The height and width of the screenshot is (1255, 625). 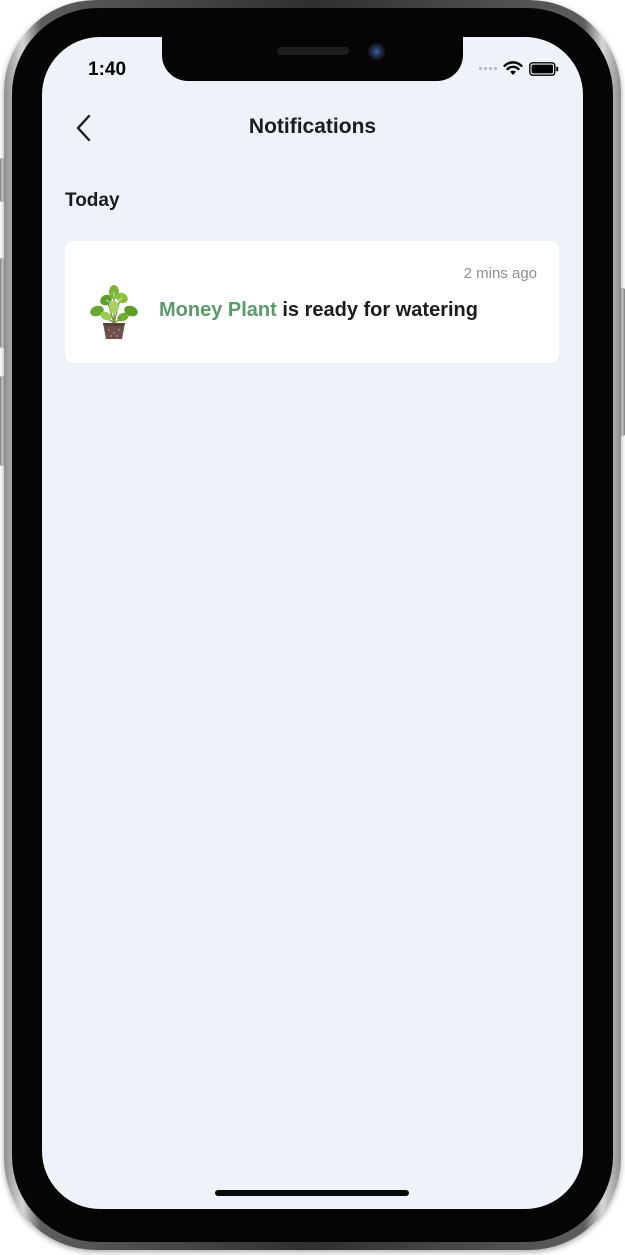 What do you see at coordinates (312, 126) in the screenshot?
I see `page-title: Notifications` at bounding box center [312, 126].